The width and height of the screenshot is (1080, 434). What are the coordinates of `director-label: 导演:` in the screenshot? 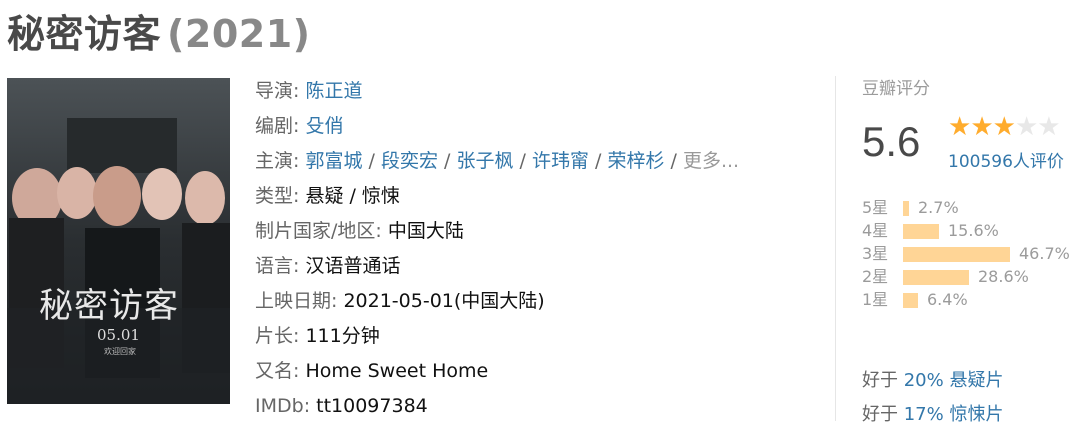 It's located at (280, 91).